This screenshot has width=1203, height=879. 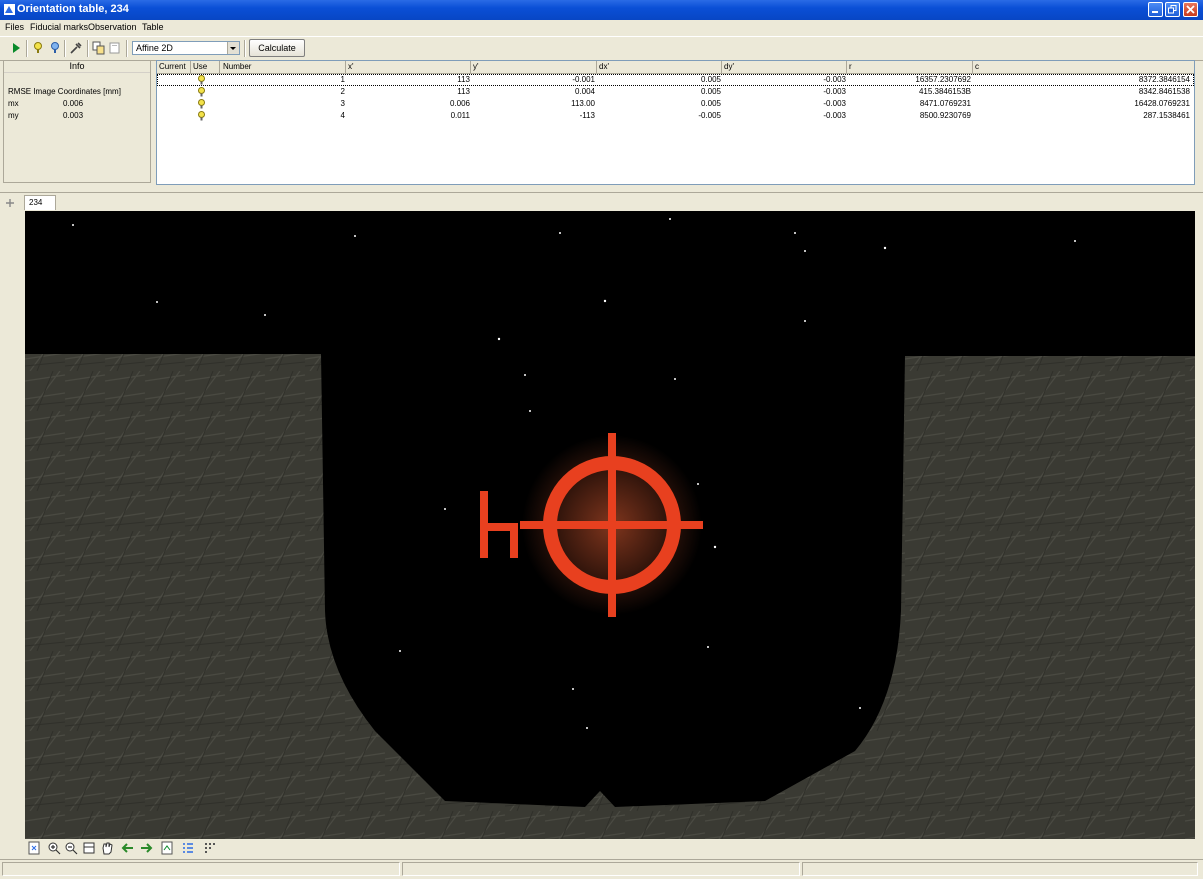 I want to click on cell-c: 8342.8461538, so click(x=1164, y=91).